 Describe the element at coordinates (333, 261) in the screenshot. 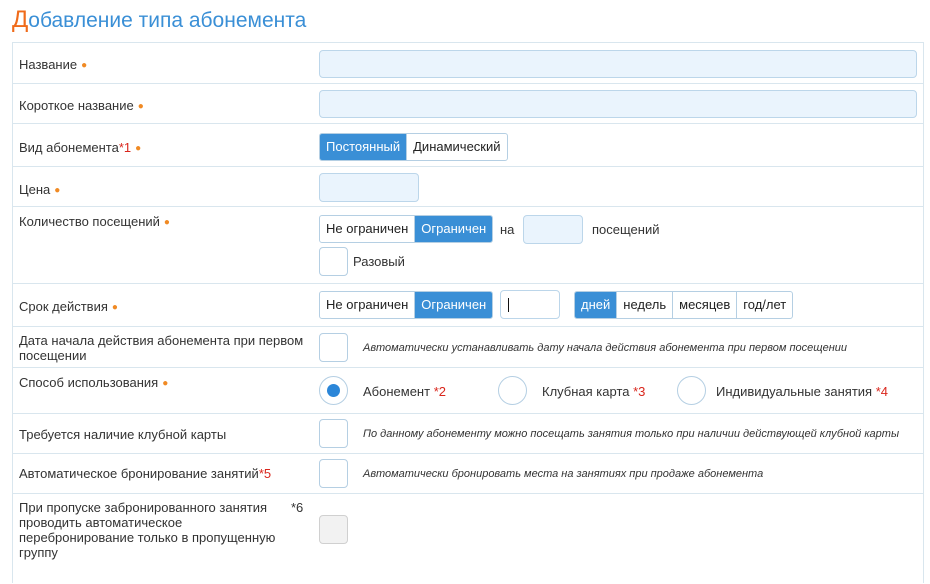

I see `single-visit-checkbox` at that location.